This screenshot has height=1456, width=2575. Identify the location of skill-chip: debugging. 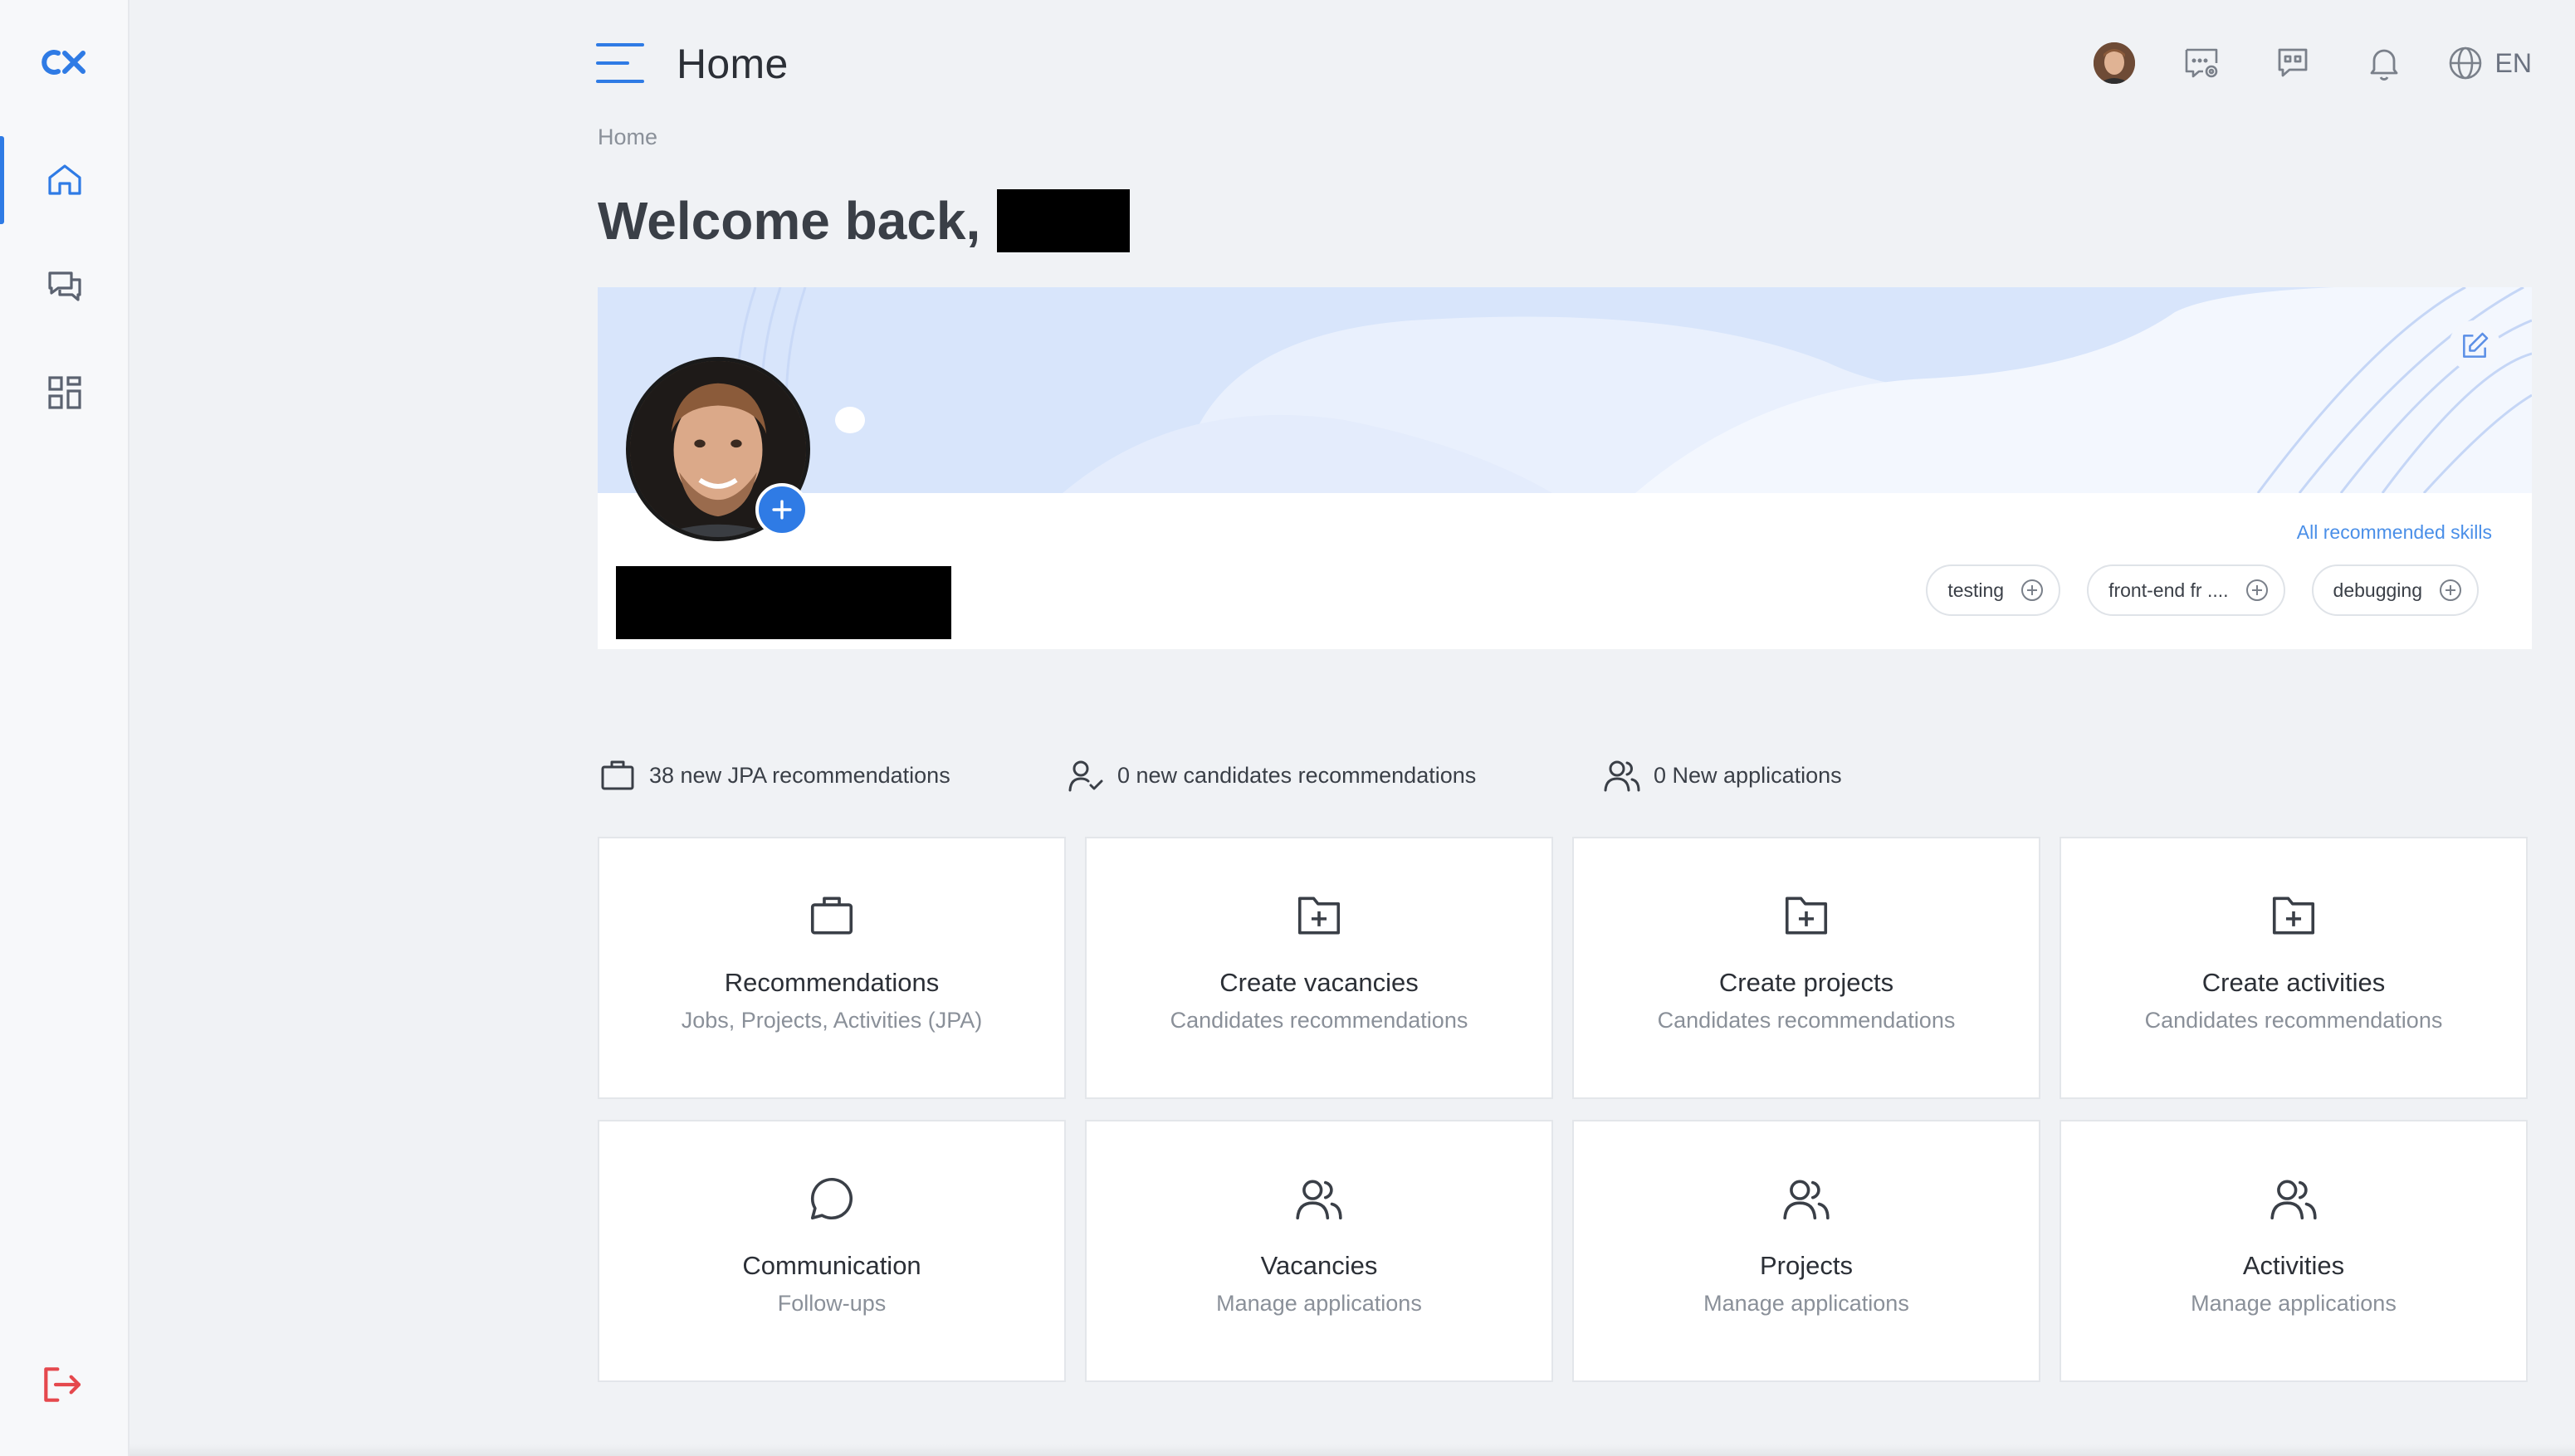
(2395, 590).